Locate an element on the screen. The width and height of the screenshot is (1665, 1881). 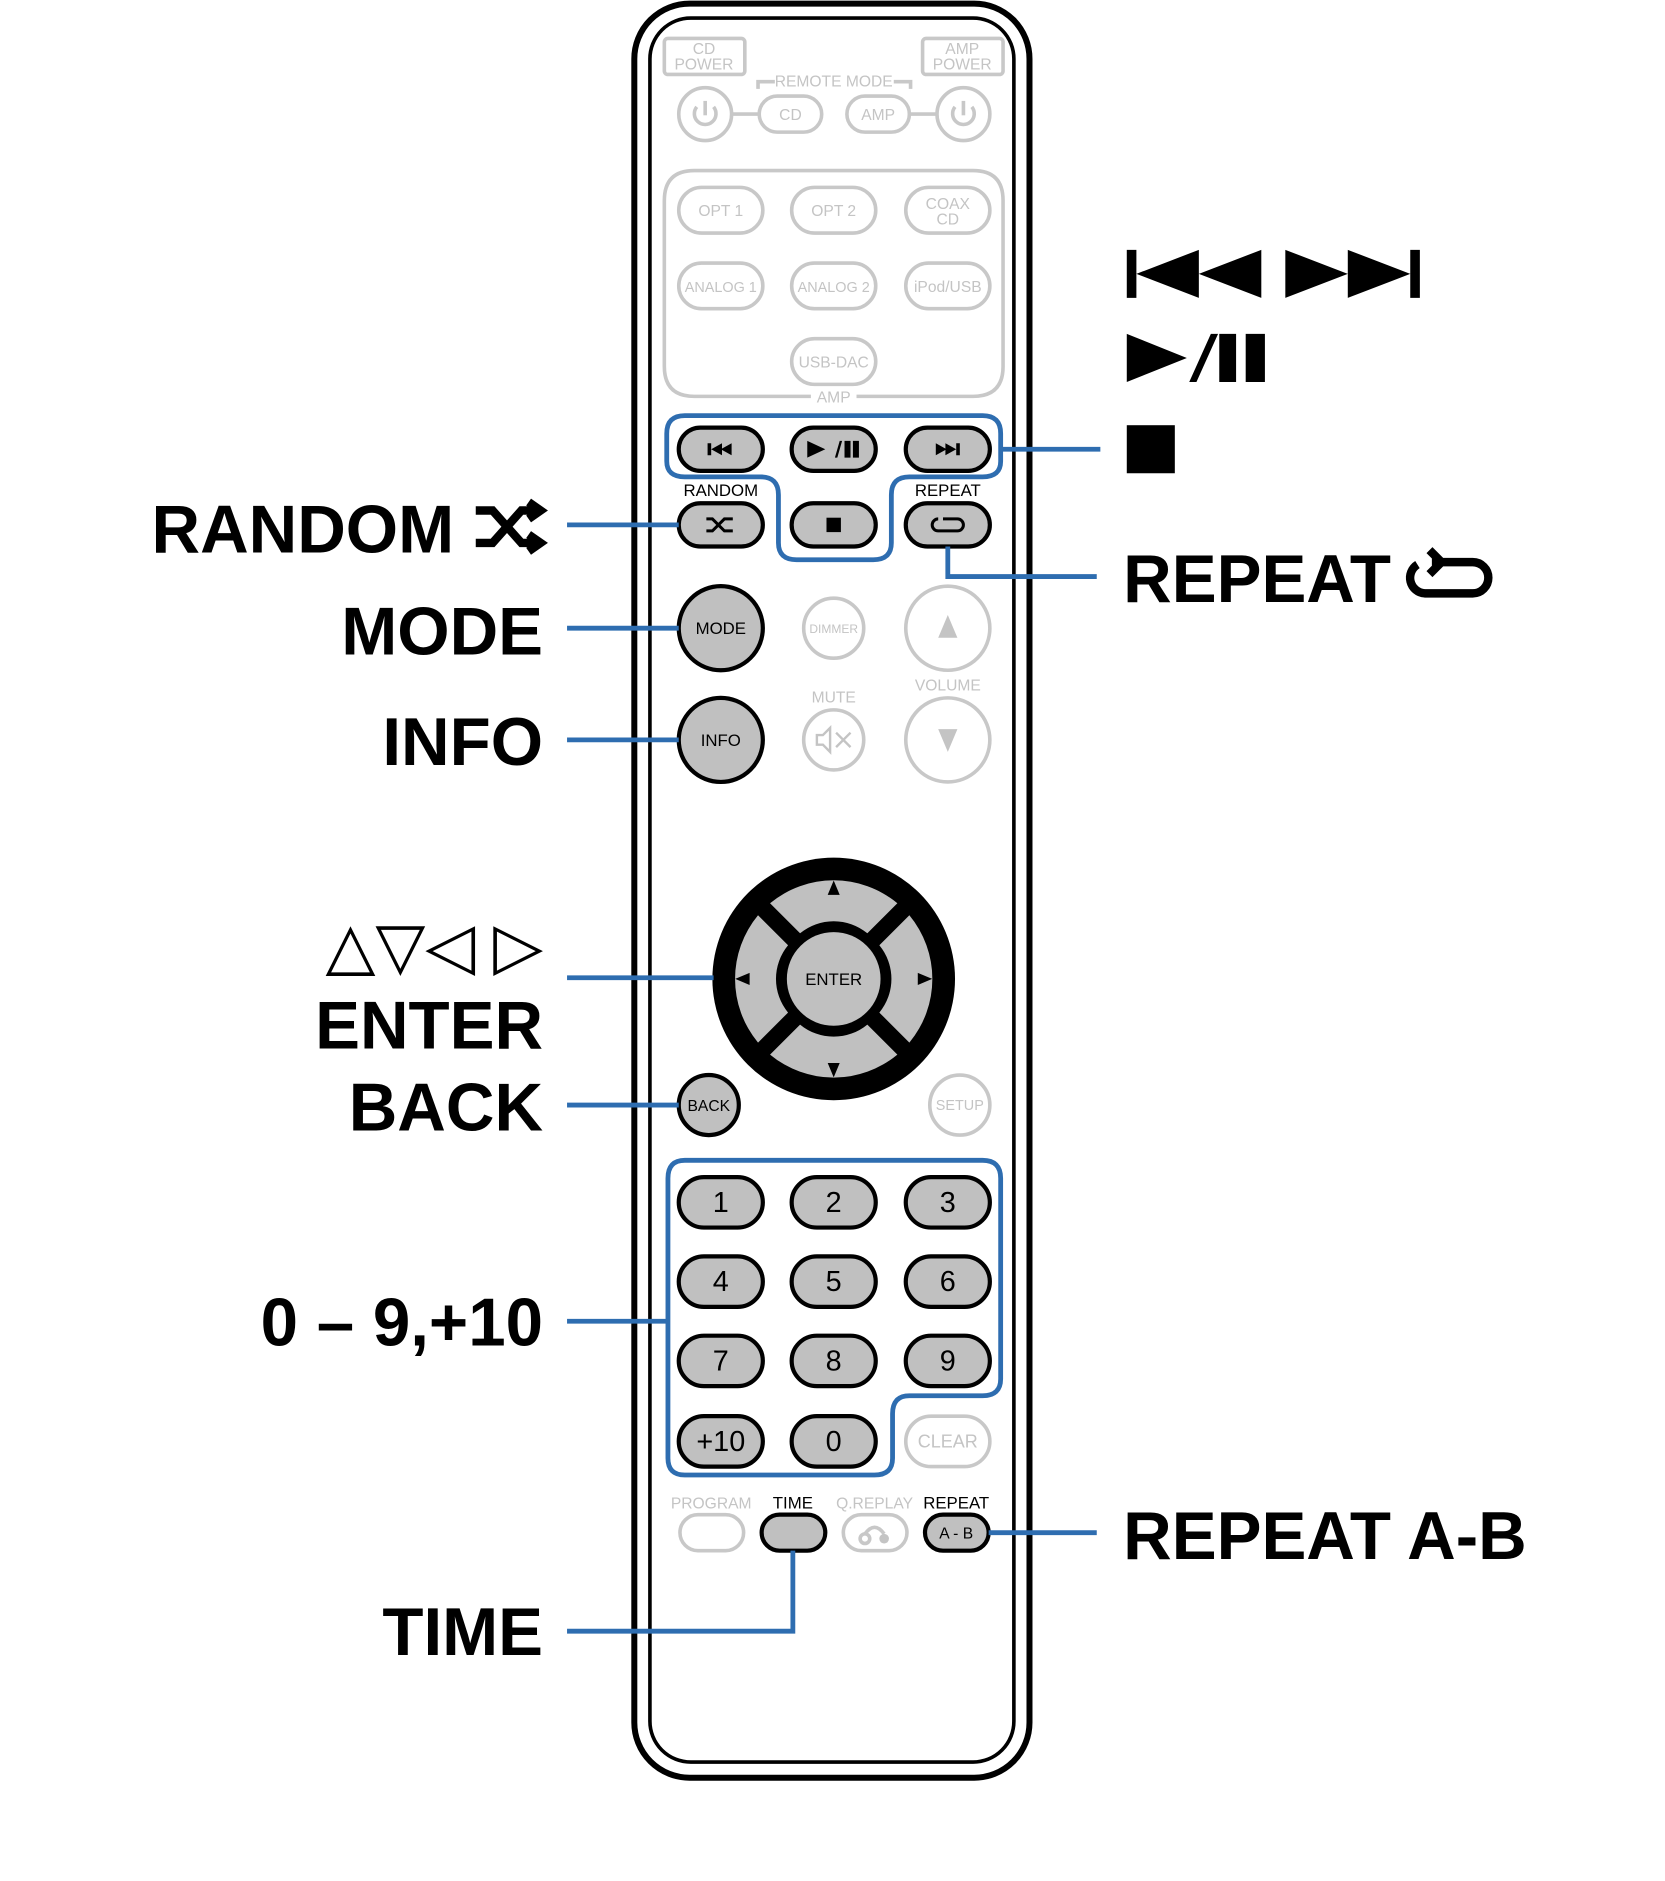
repeat-ab-label: REPEAT is located at coordinates (956, 1503).